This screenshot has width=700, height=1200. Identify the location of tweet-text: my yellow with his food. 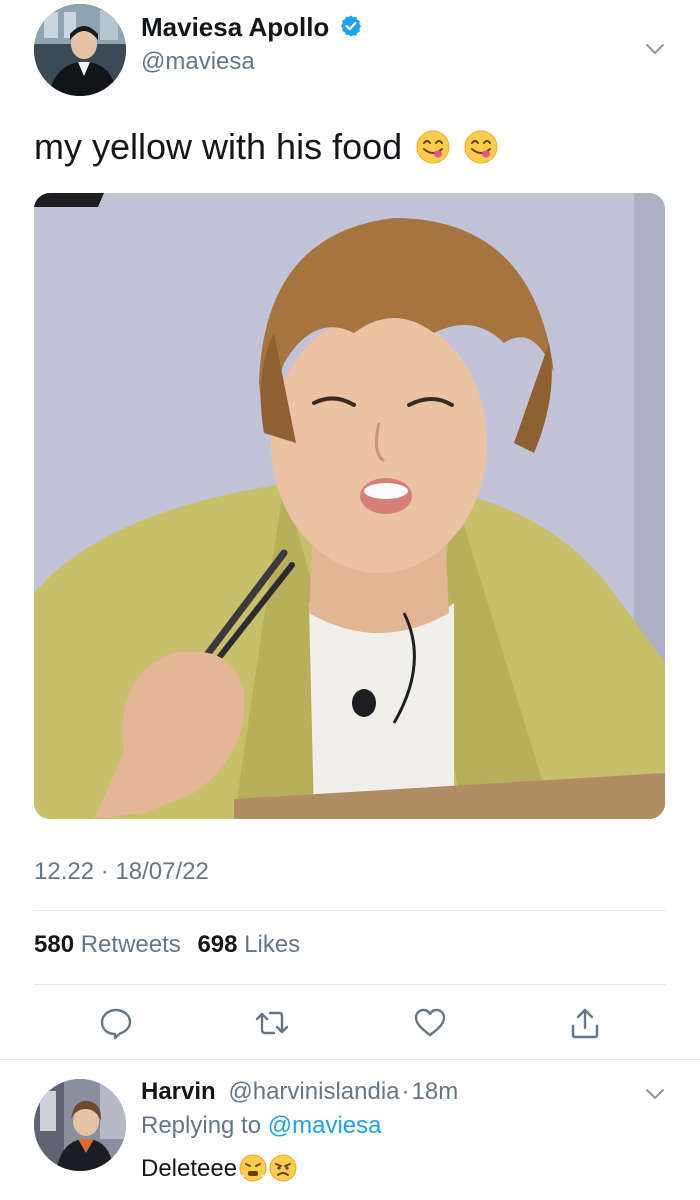
(266, 147).